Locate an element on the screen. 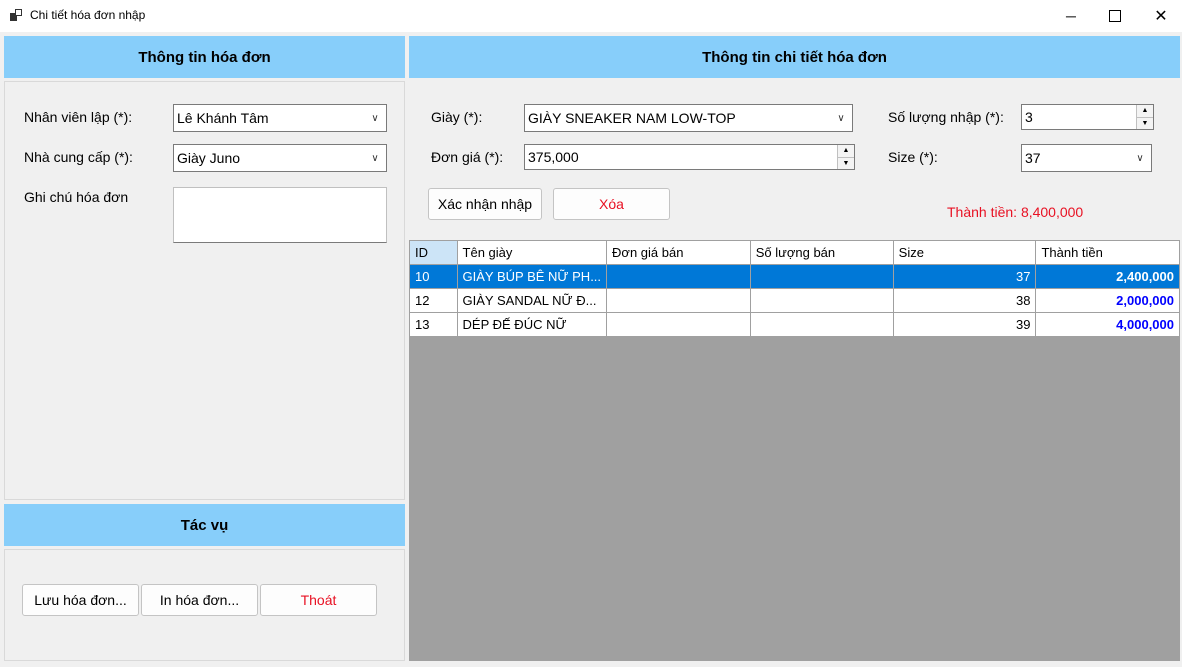 The height and width of the screenshot is (667, 1182). employee-value: Lê Khánh Tâm is located at coordinates (223, 118).